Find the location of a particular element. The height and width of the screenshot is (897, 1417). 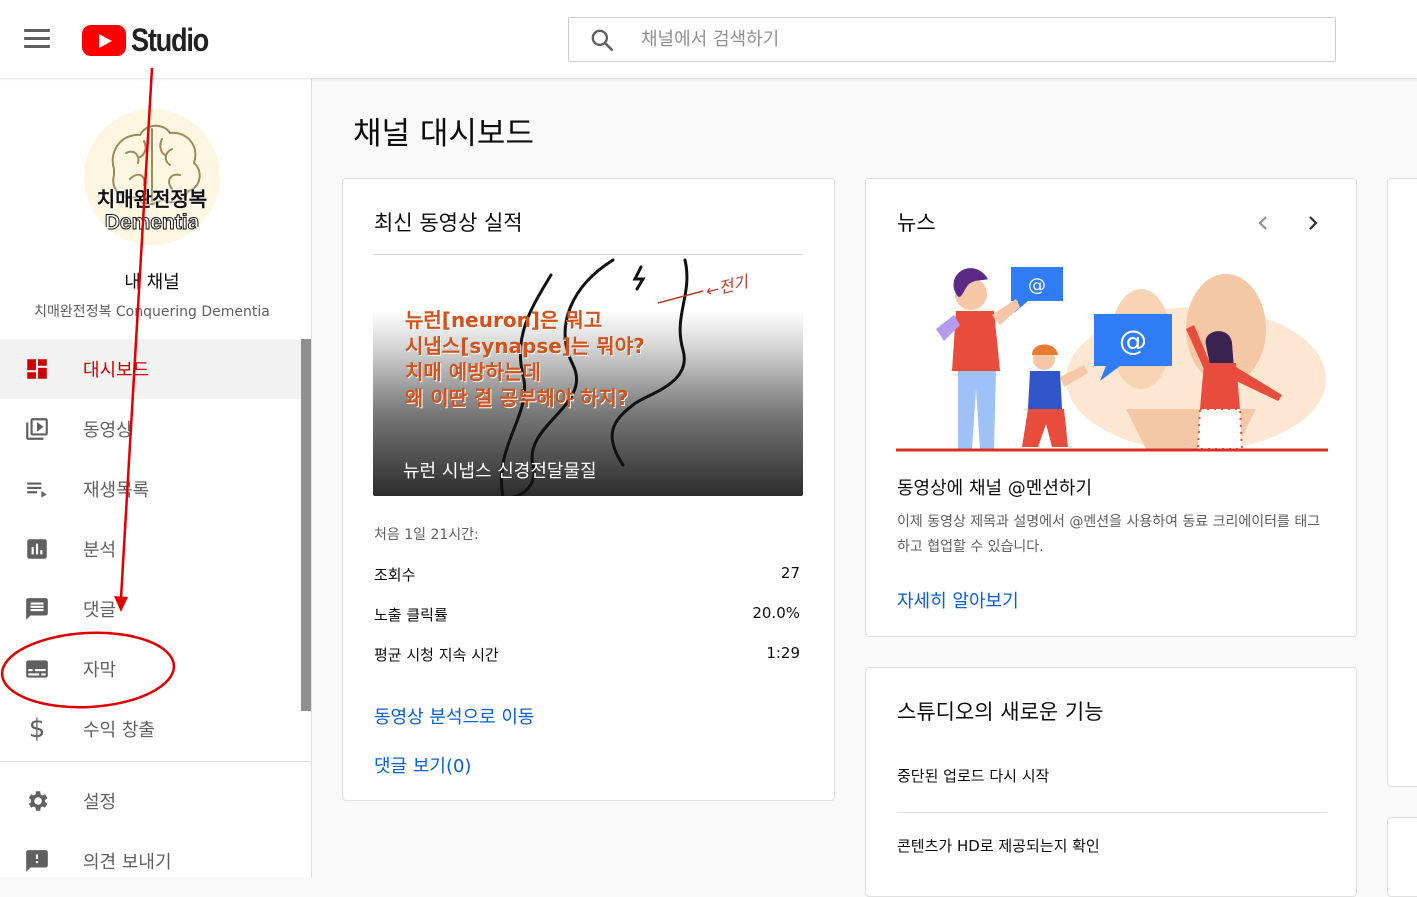

whats-new-item: 콘텐츠가 HD로 제공되는지 확인 is located at coordinates (1112, 845).